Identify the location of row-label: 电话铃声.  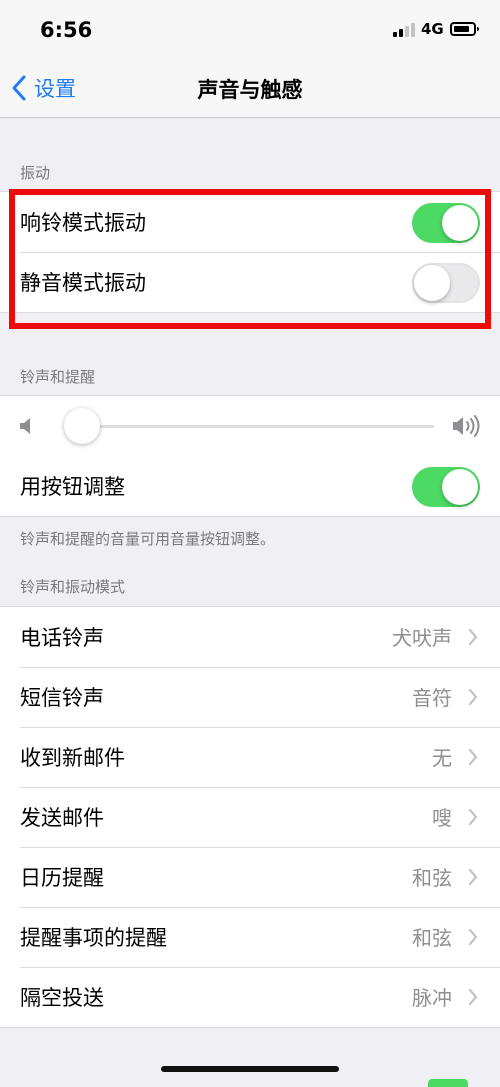
(62, 638).